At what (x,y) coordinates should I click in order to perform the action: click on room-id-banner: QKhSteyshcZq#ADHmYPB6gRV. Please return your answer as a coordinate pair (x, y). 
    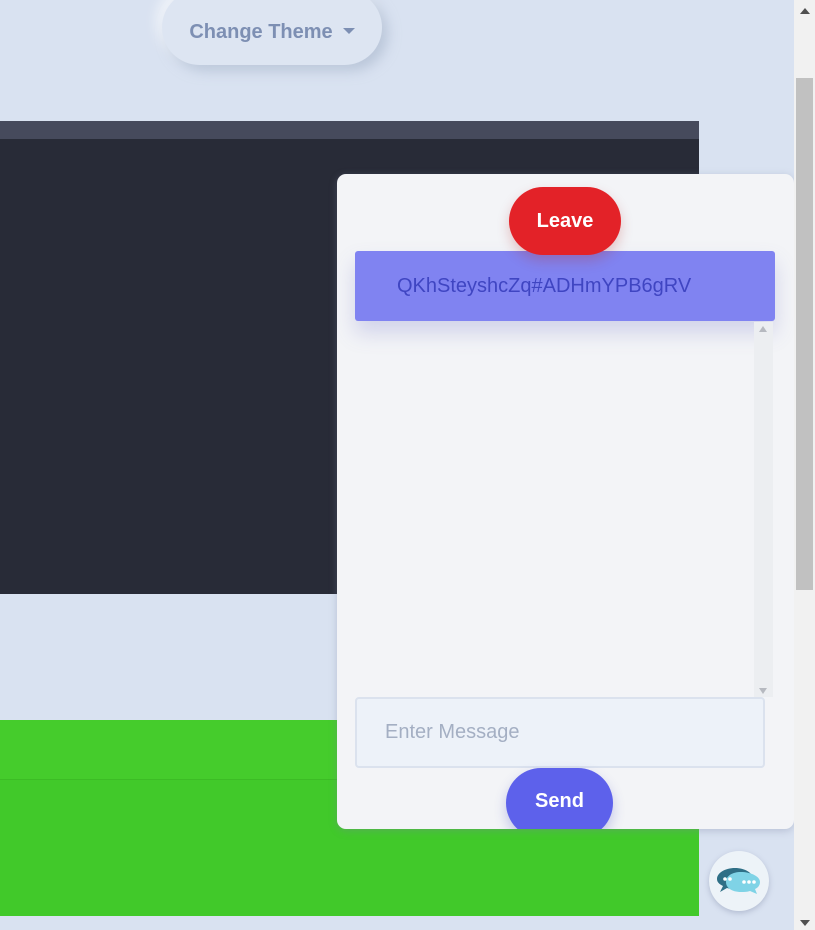
    Looking at the image, I should click on (565, 286).